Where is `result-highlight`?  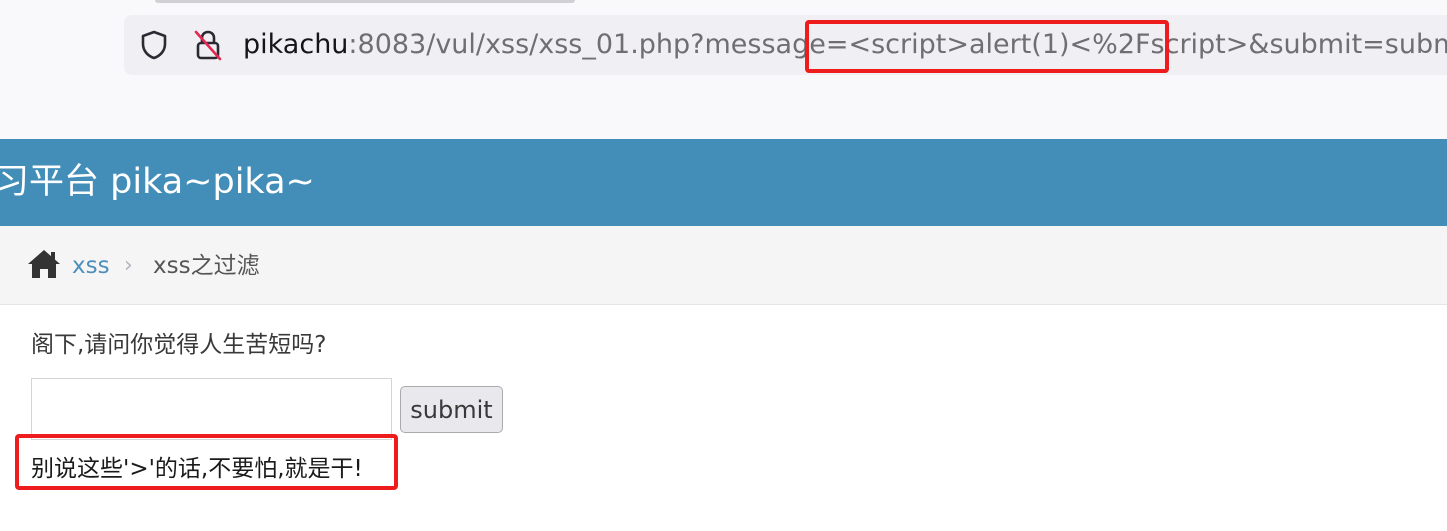 result-highlight is located at coordinates (206, 462).